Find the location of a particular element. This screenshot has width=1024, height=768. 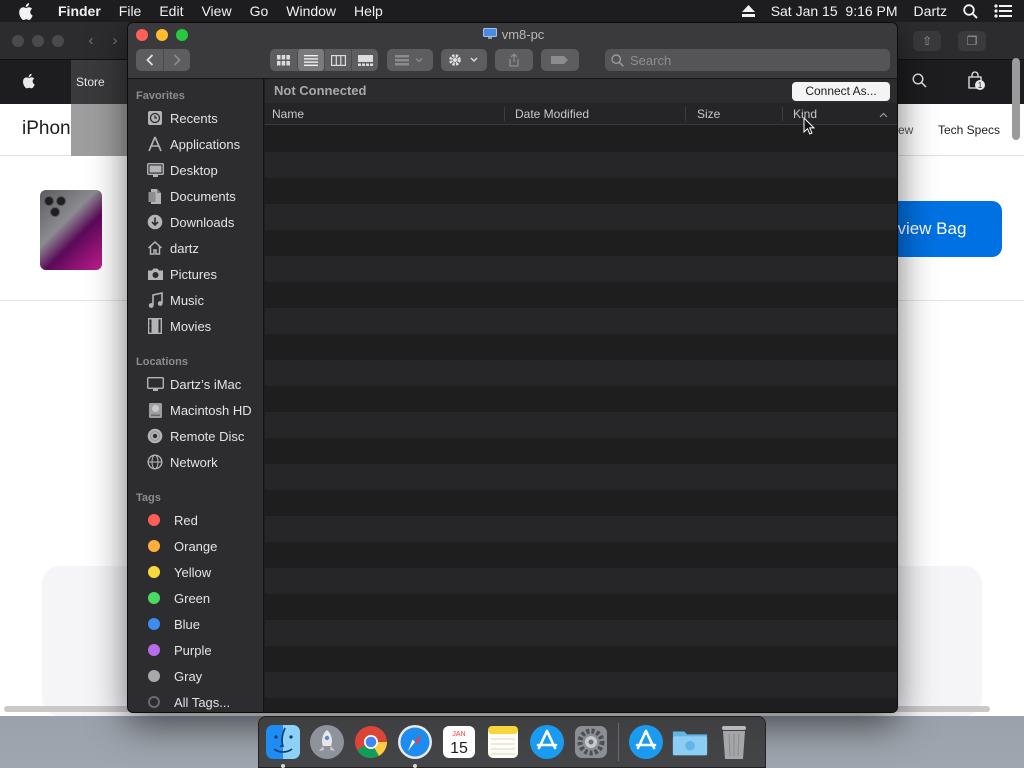

calendar-month: JAN is located at coordinates (458, 734).